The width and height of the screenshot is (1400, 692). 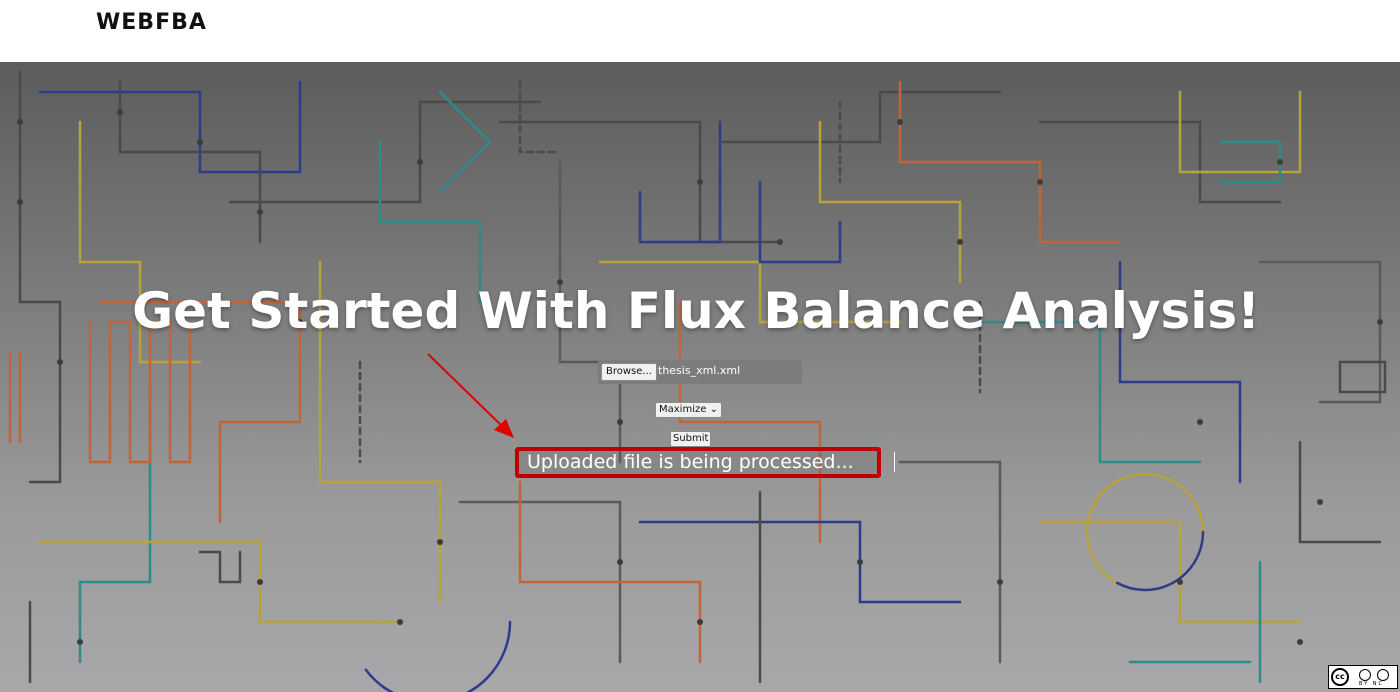 I want to click on text-cursor, so click(x=894, y=462).